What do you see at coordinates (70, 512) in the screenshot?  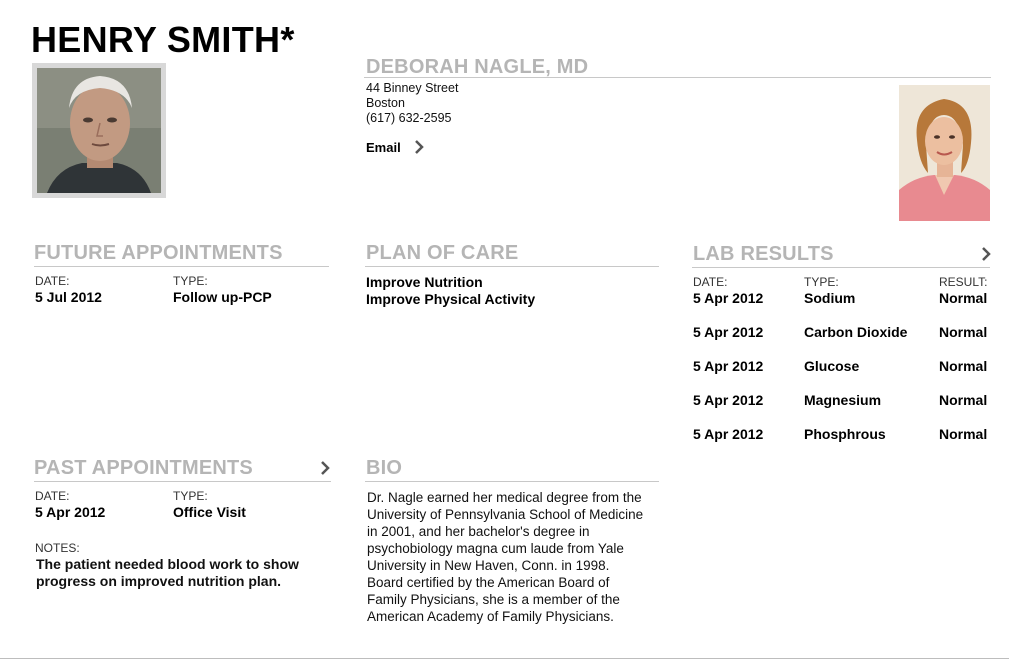 I see `past-appointment-date: 5 Apr 2012` at bounding box center [70, 512].